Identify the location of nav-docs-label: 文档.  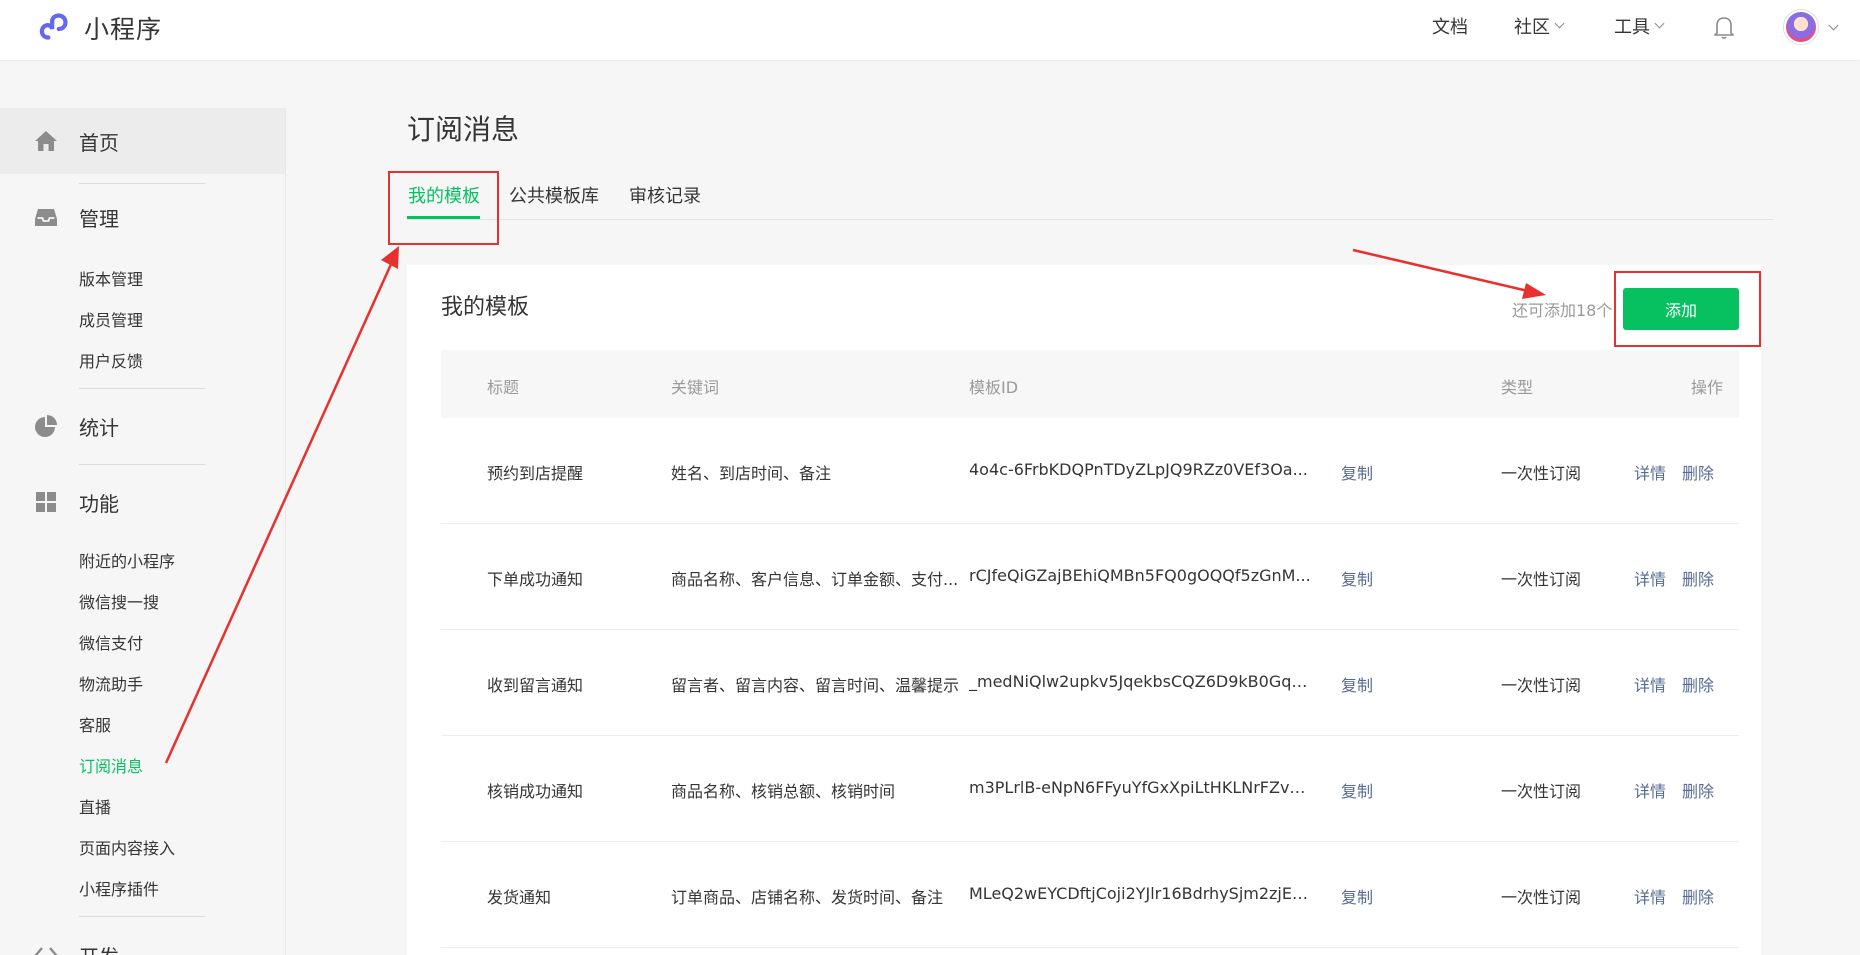
(1450, 27).